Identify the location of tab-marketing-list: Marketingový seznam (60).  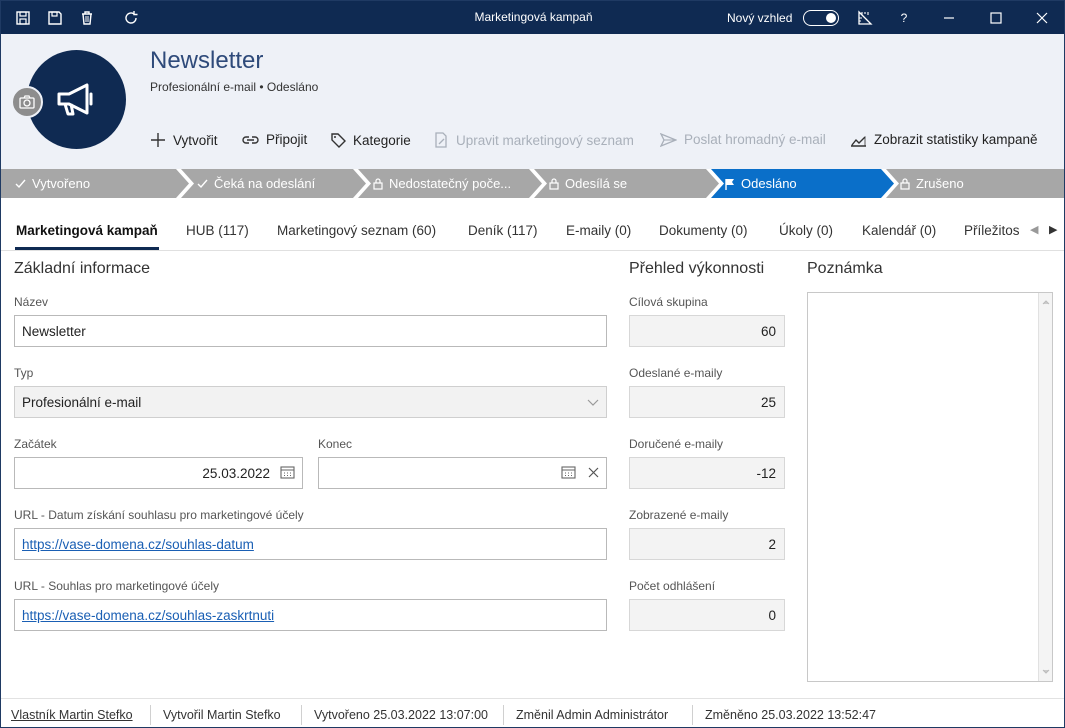
(356, 230).